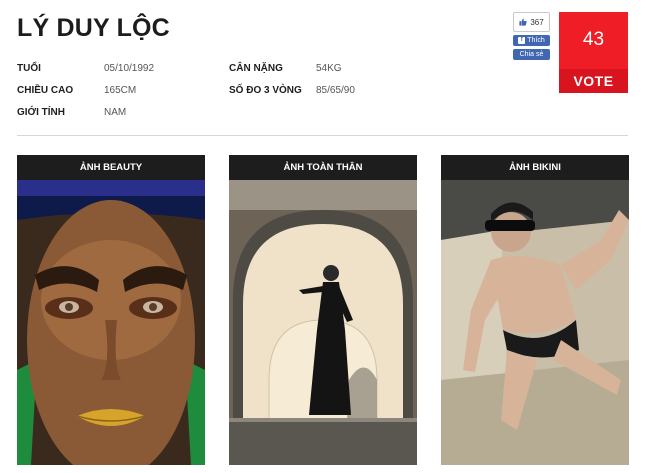  Describe the element at coordinates (115, 112) in the screenshot. I see `gender-value: NAM` at that location.